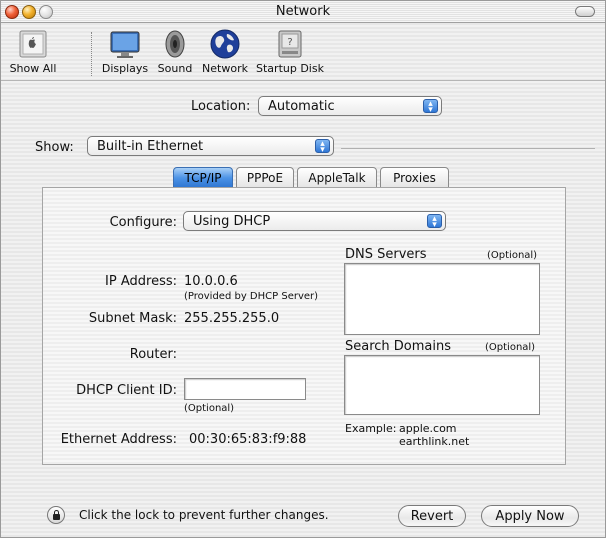 The image size is (606, 538). I want to click on revert-button-label: Revert, so click(432, 516).